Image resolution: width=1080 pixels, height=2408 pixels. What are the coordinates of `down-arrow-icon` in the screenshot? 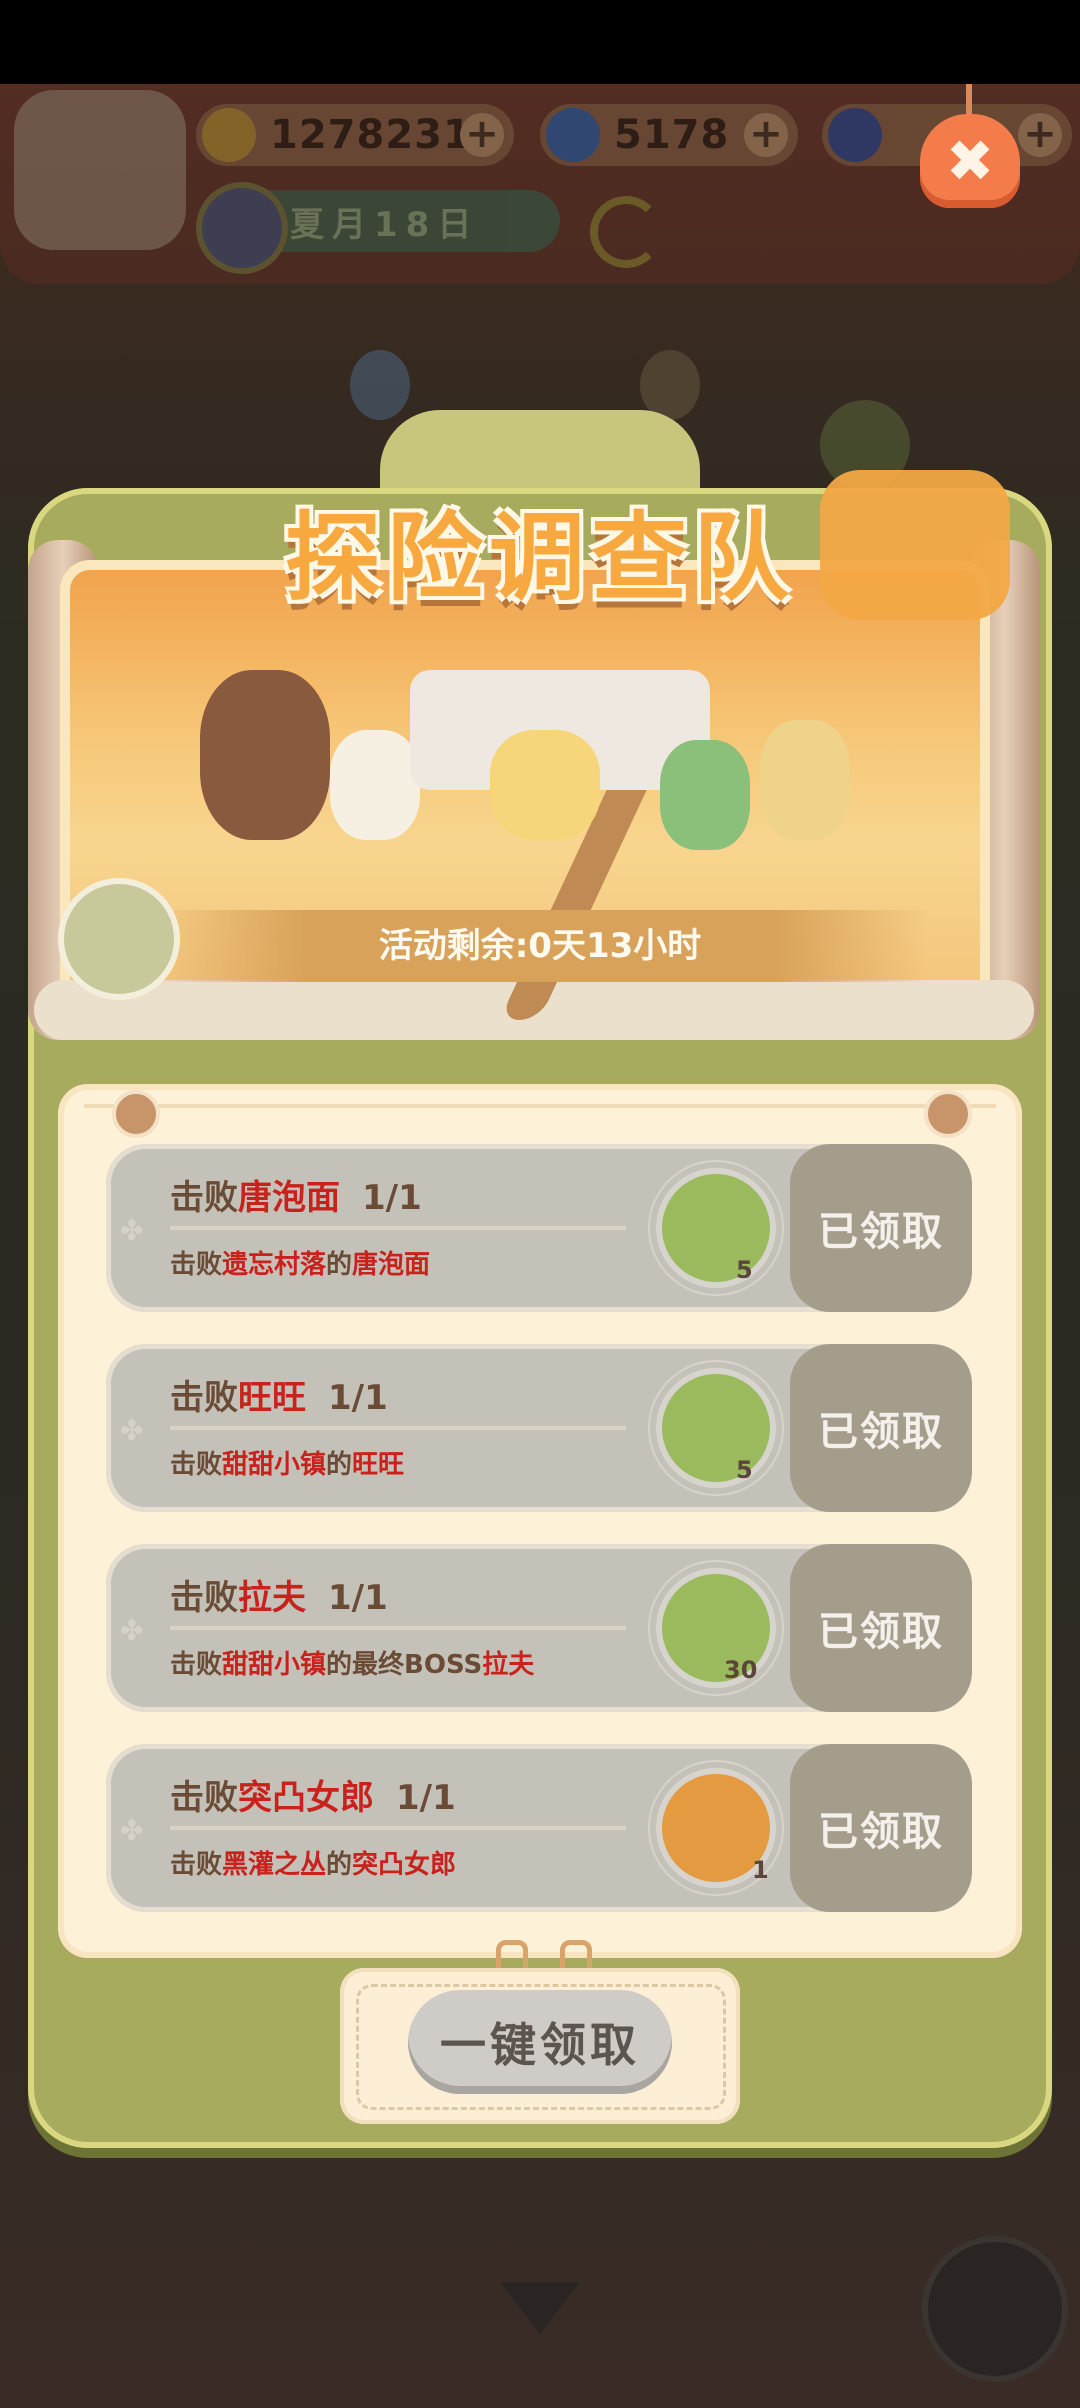 It's located at (540, 2308).